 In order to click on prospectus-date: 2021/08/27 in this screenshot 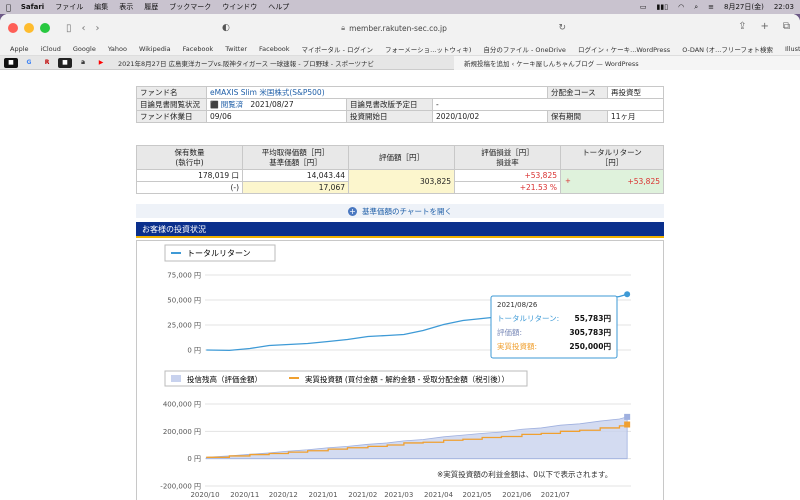, I will do `click(272, 104)`.